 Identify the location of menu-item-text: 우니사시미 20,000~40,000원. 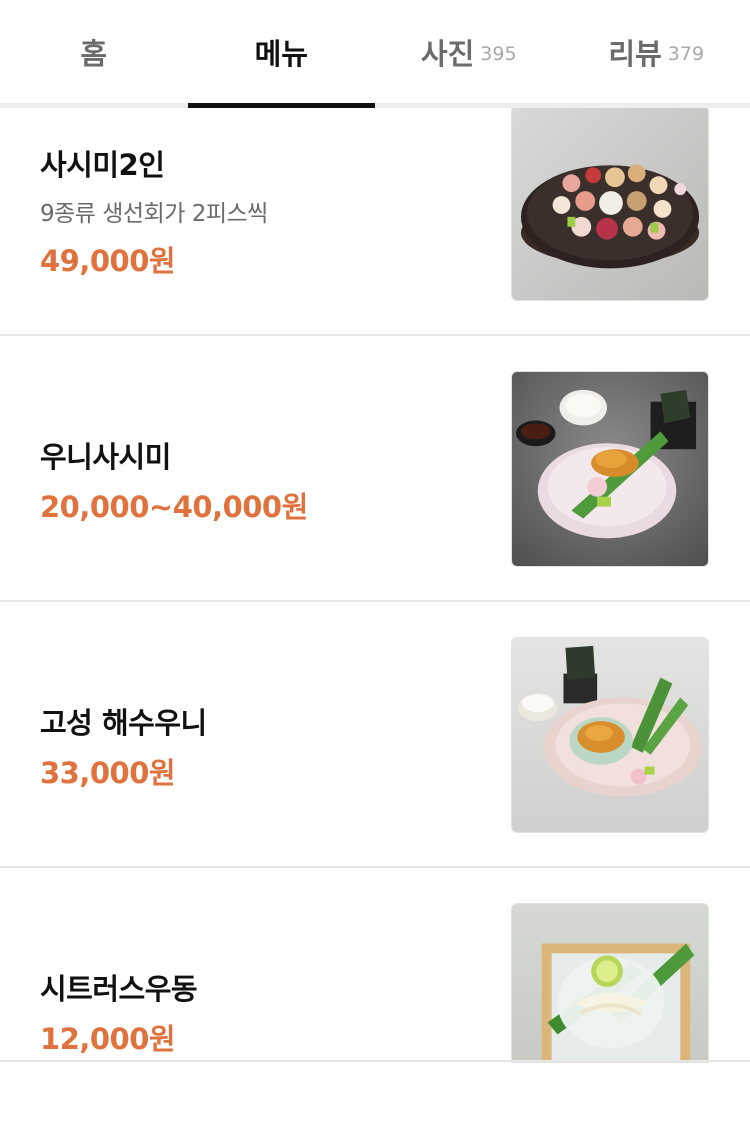
(260, 480).